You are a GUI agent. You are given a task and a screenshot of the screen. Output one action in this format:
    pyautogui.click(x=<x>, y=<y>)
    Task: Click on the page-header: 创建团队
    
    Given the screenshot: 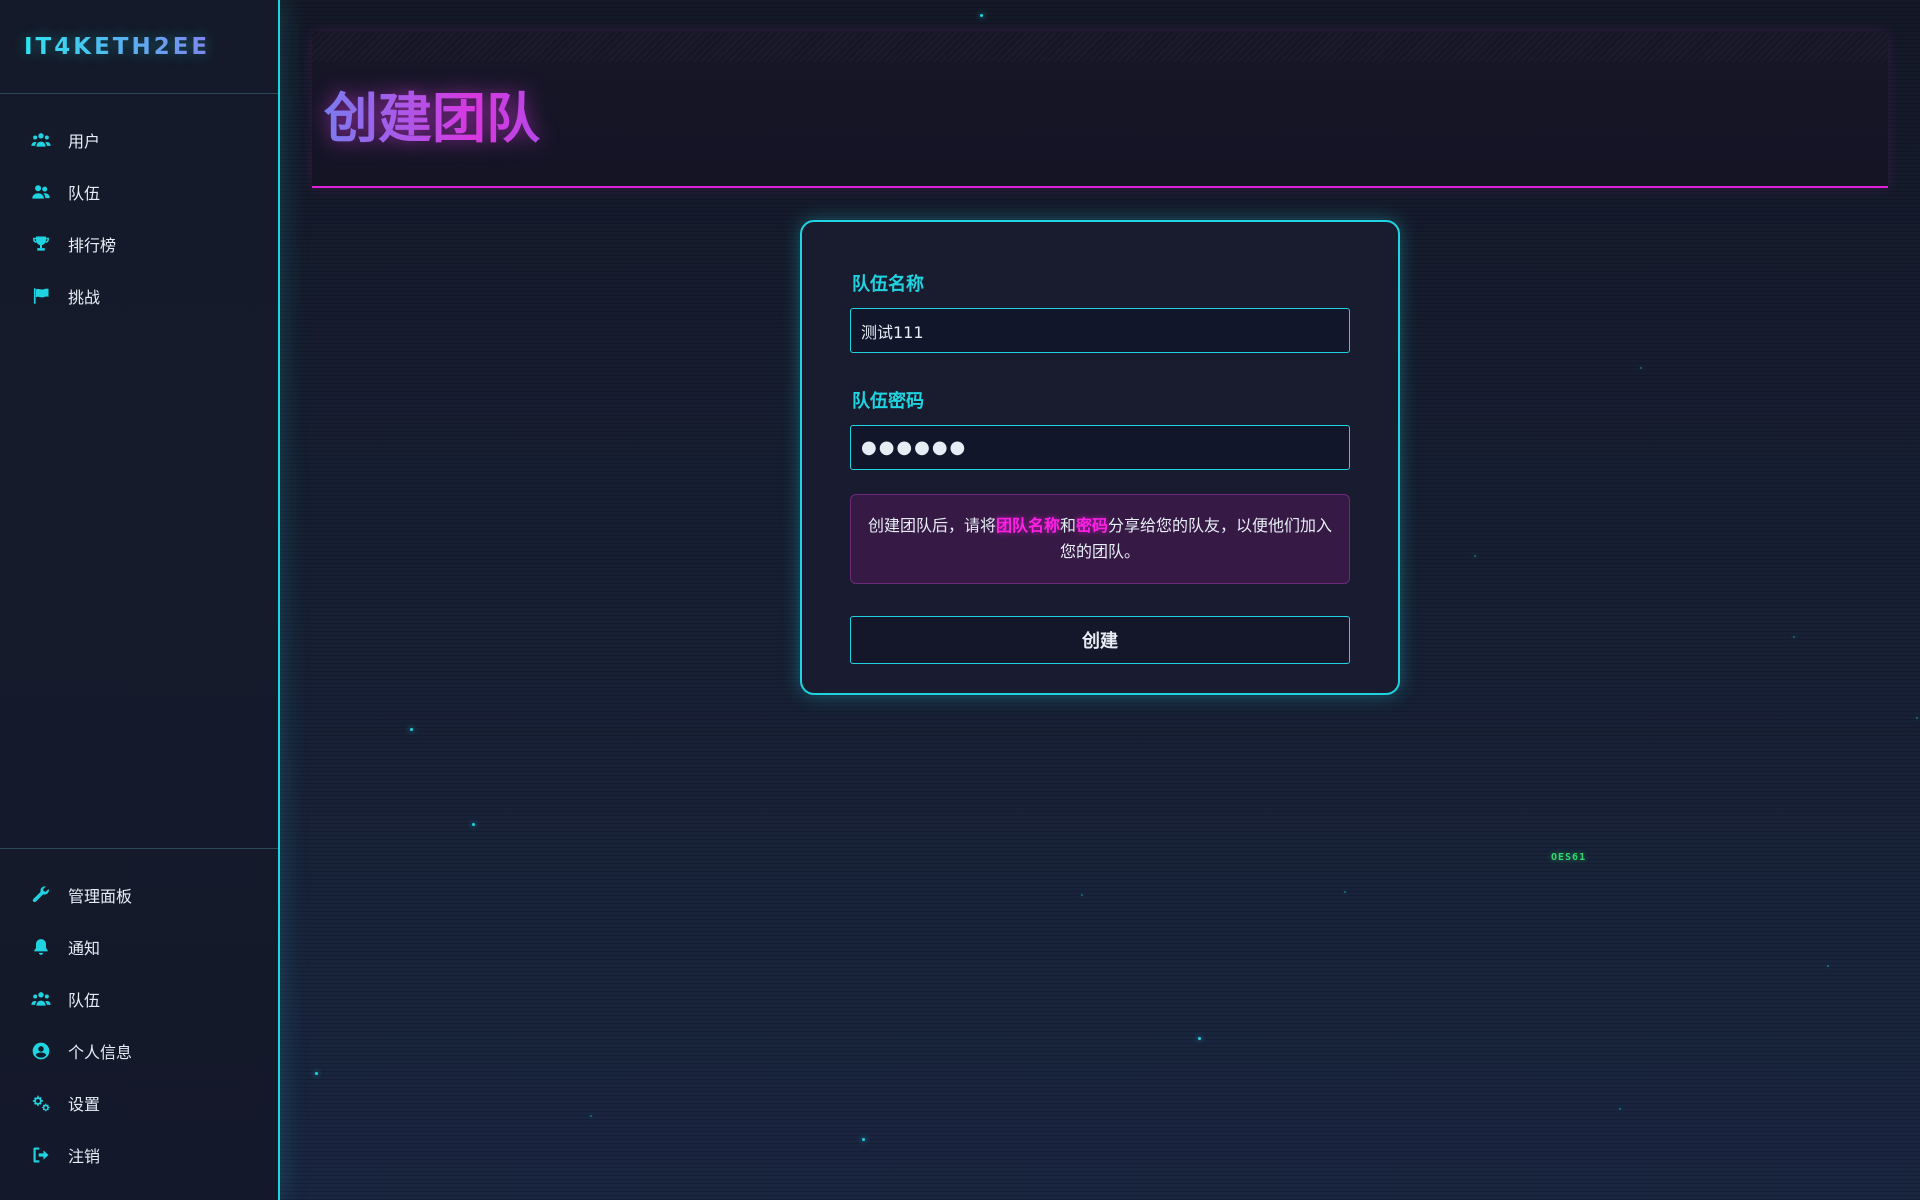 What is the action you would take?
    pyautogui.click(x=1100, y=110)
    